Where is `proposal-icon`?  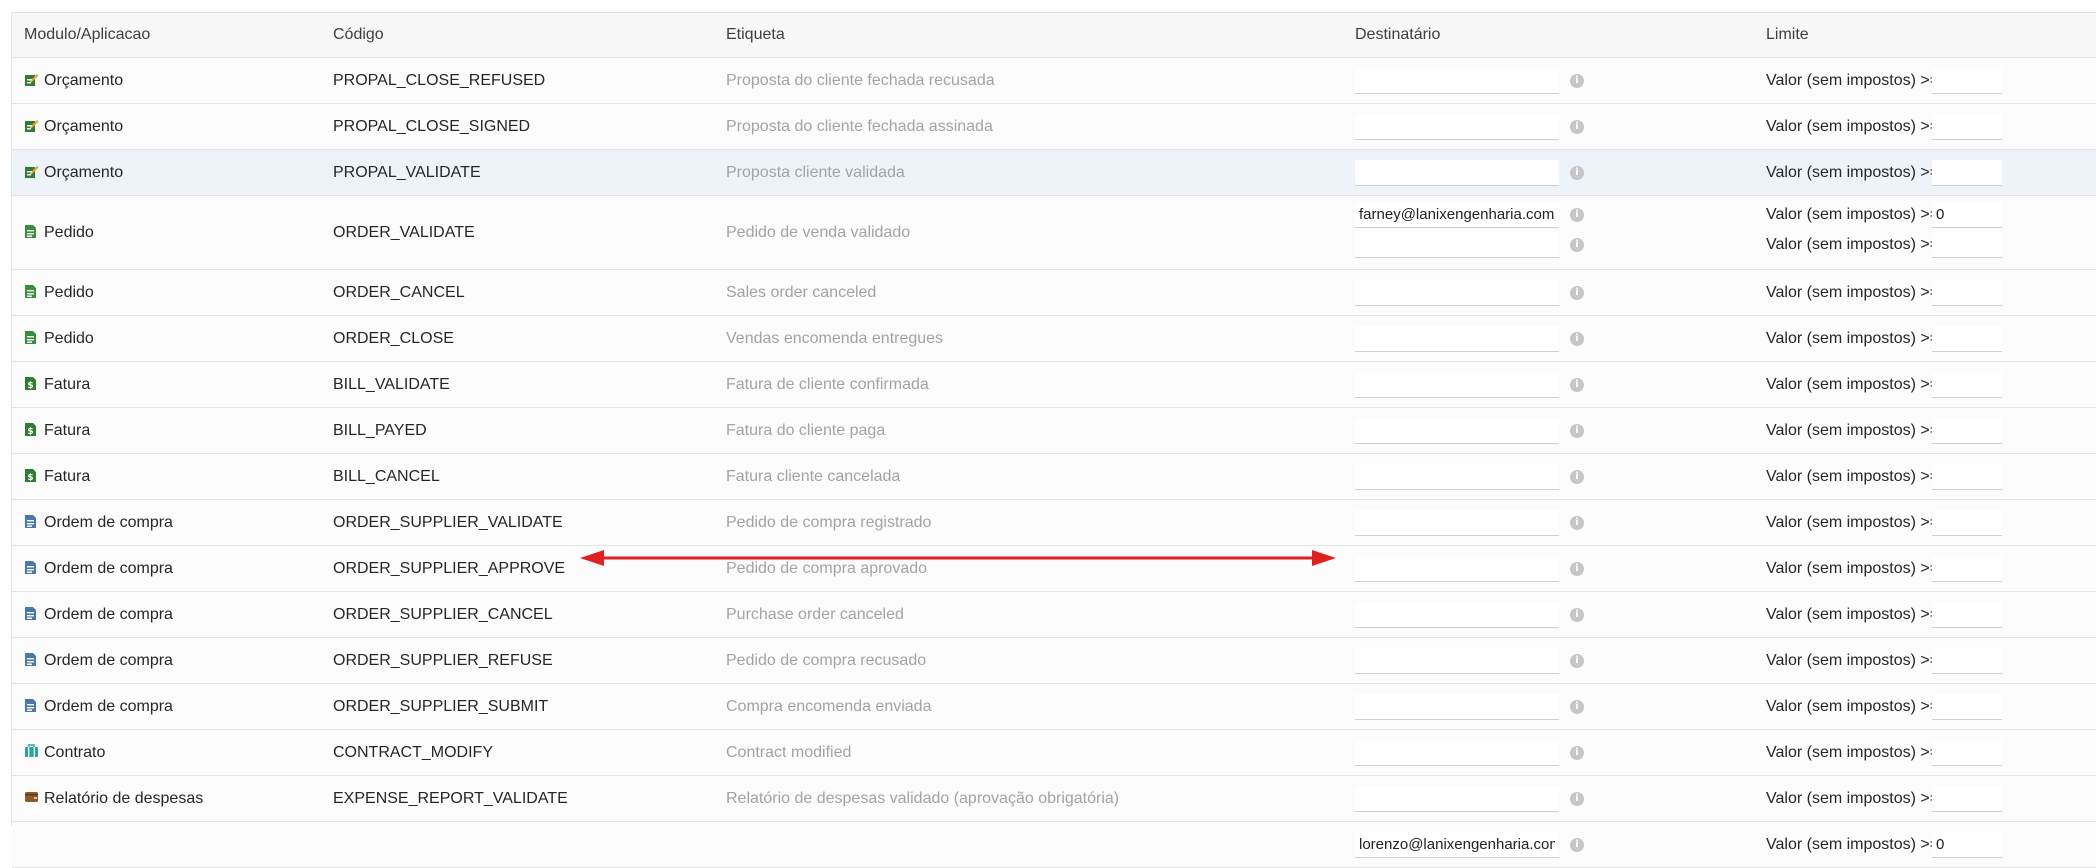 proposal-icon is located at coordinates (31, 125).